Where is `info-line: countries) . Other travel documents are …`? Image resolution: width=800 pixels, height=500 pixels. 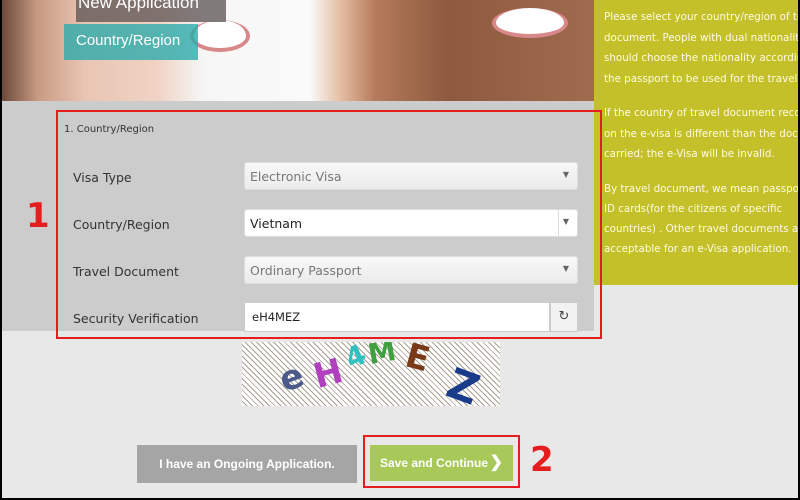 info-line: countries) . Other travel documents are … is located at coordinates (701, 228).